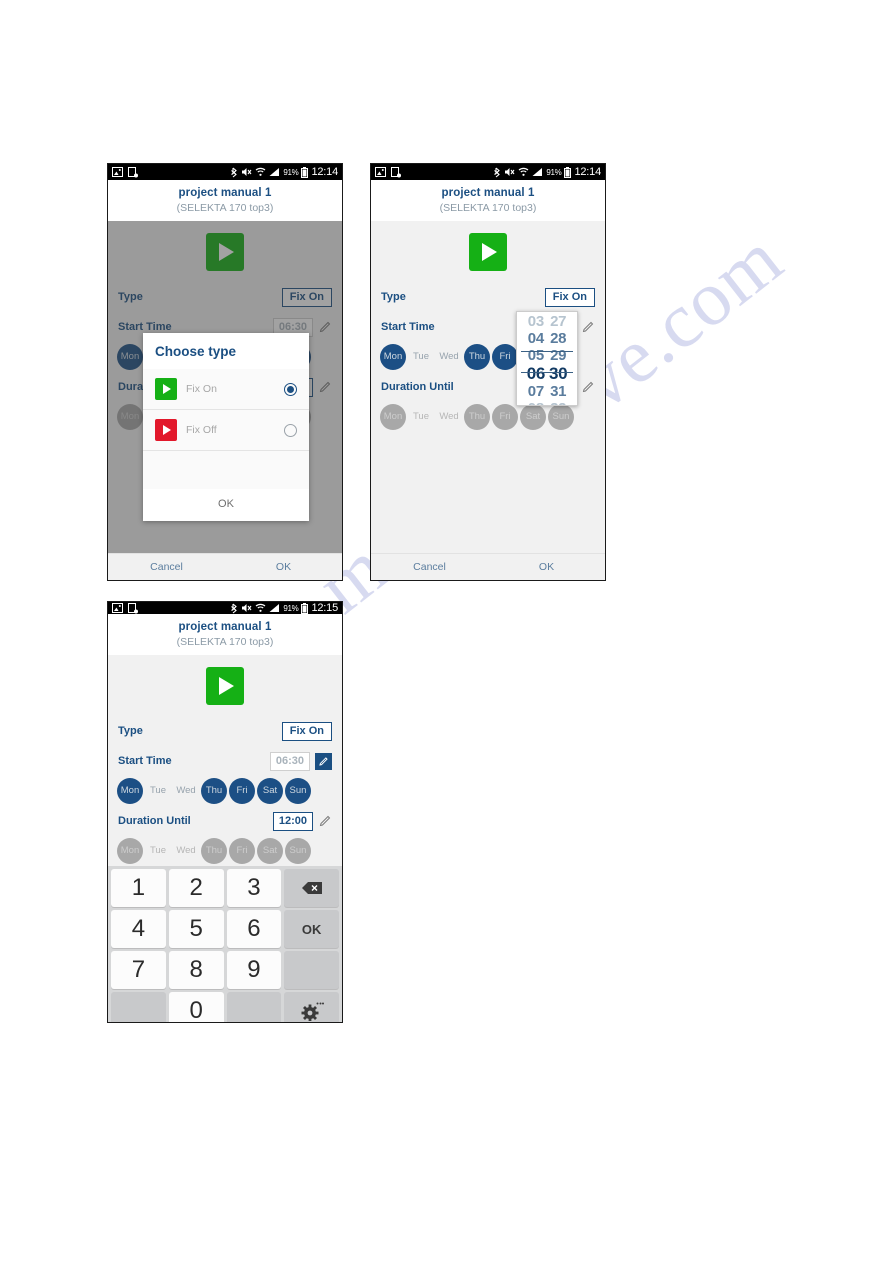 The width and height of the screenshot is (893, 1263). I want to click on hour-option-selected: 06, so click(536, 373).